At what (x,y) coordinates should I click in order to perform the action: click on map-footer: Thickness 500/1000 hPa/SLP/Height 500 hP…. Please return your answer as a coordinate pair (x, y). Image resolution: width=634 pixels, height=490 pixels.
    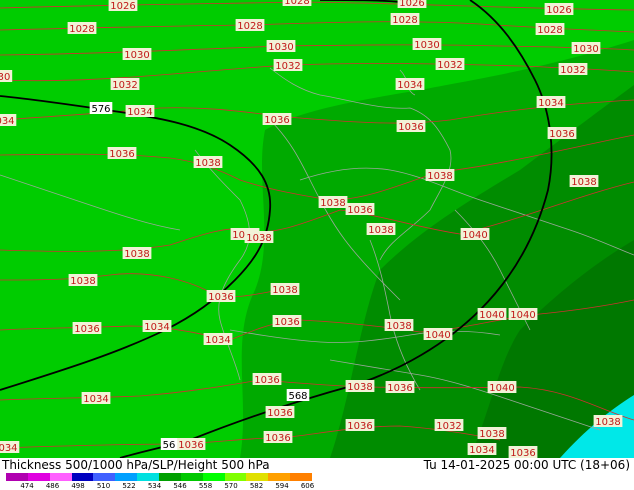
    Looking at the image, I should click on (317, 474).